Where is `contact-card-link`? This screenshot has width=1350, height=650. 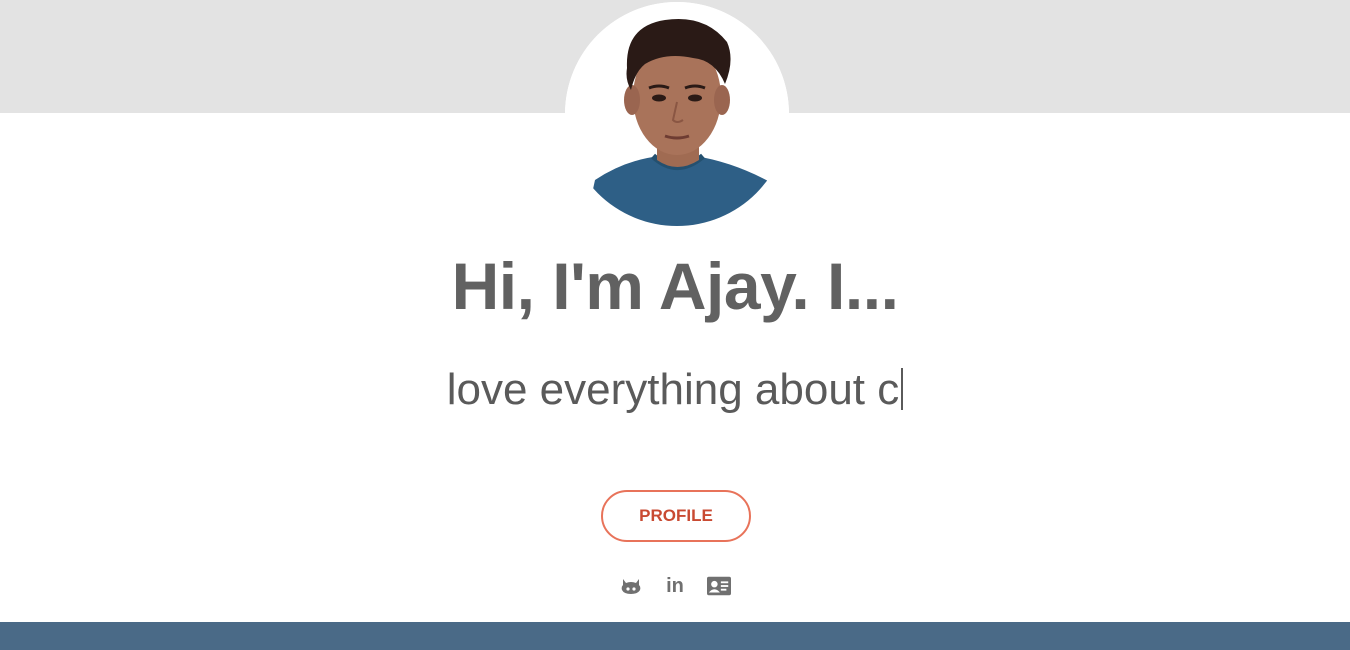 contact-card-link is located at coordinates (719, 586).